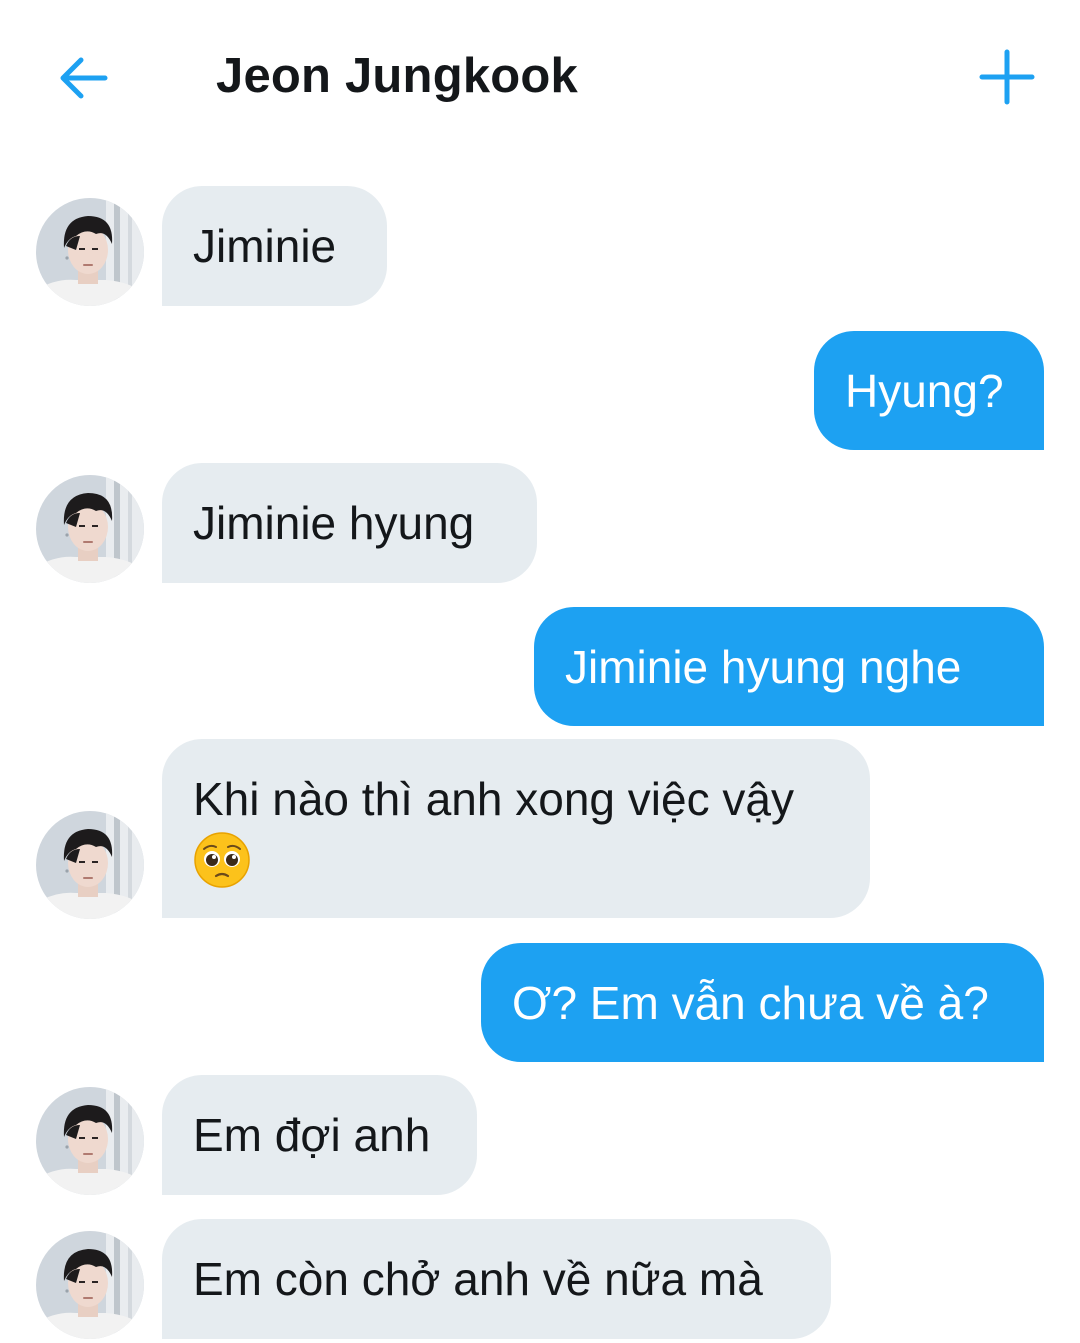 The height and width of the screenshot is (1343, 1080). I want to click on message-text: Em còn chở anh về nữa mà, so click(478, 1279).